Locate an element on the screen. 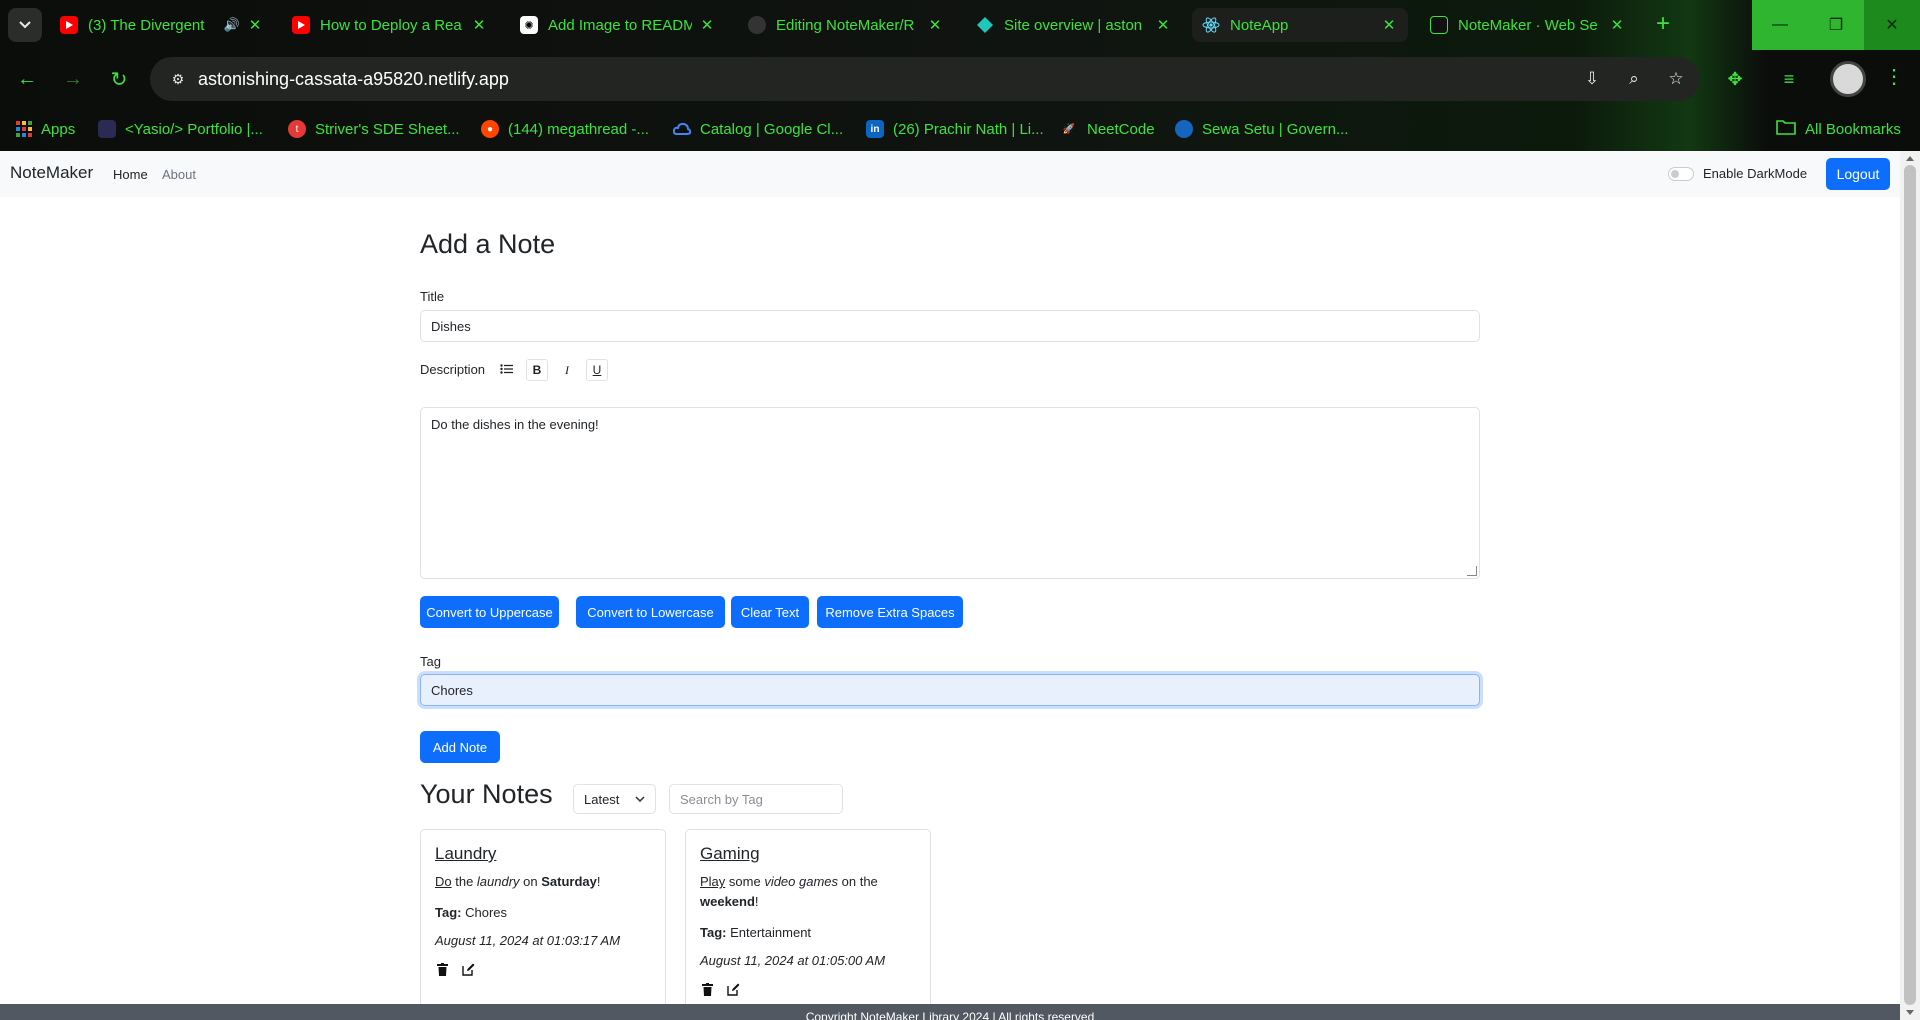  forward-button: → is located at coordinates (73, 79).